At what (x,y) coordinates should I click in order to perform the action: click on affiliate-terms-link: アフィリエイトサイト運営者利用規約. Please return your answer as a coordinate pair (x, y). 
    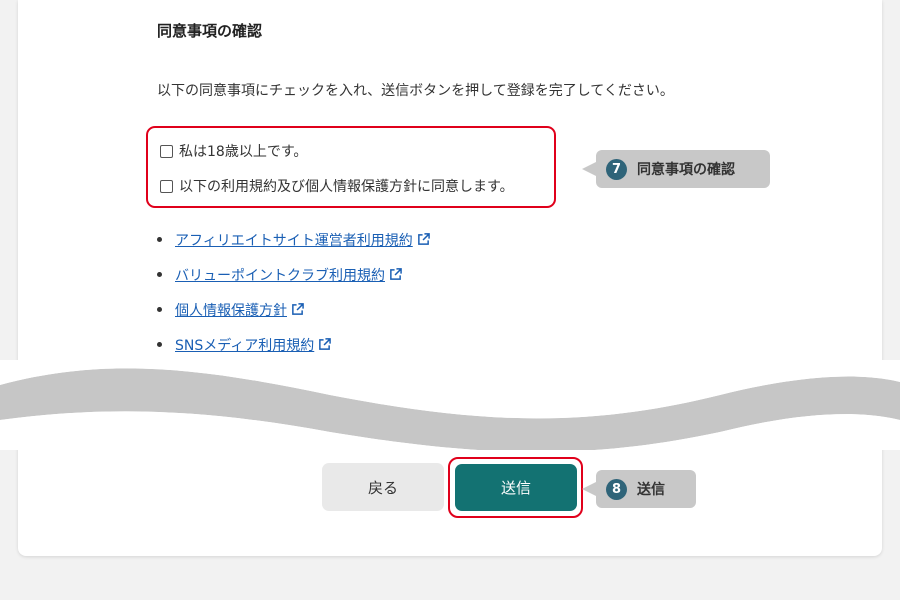
    Looking at the image, I should click on (294, 240).